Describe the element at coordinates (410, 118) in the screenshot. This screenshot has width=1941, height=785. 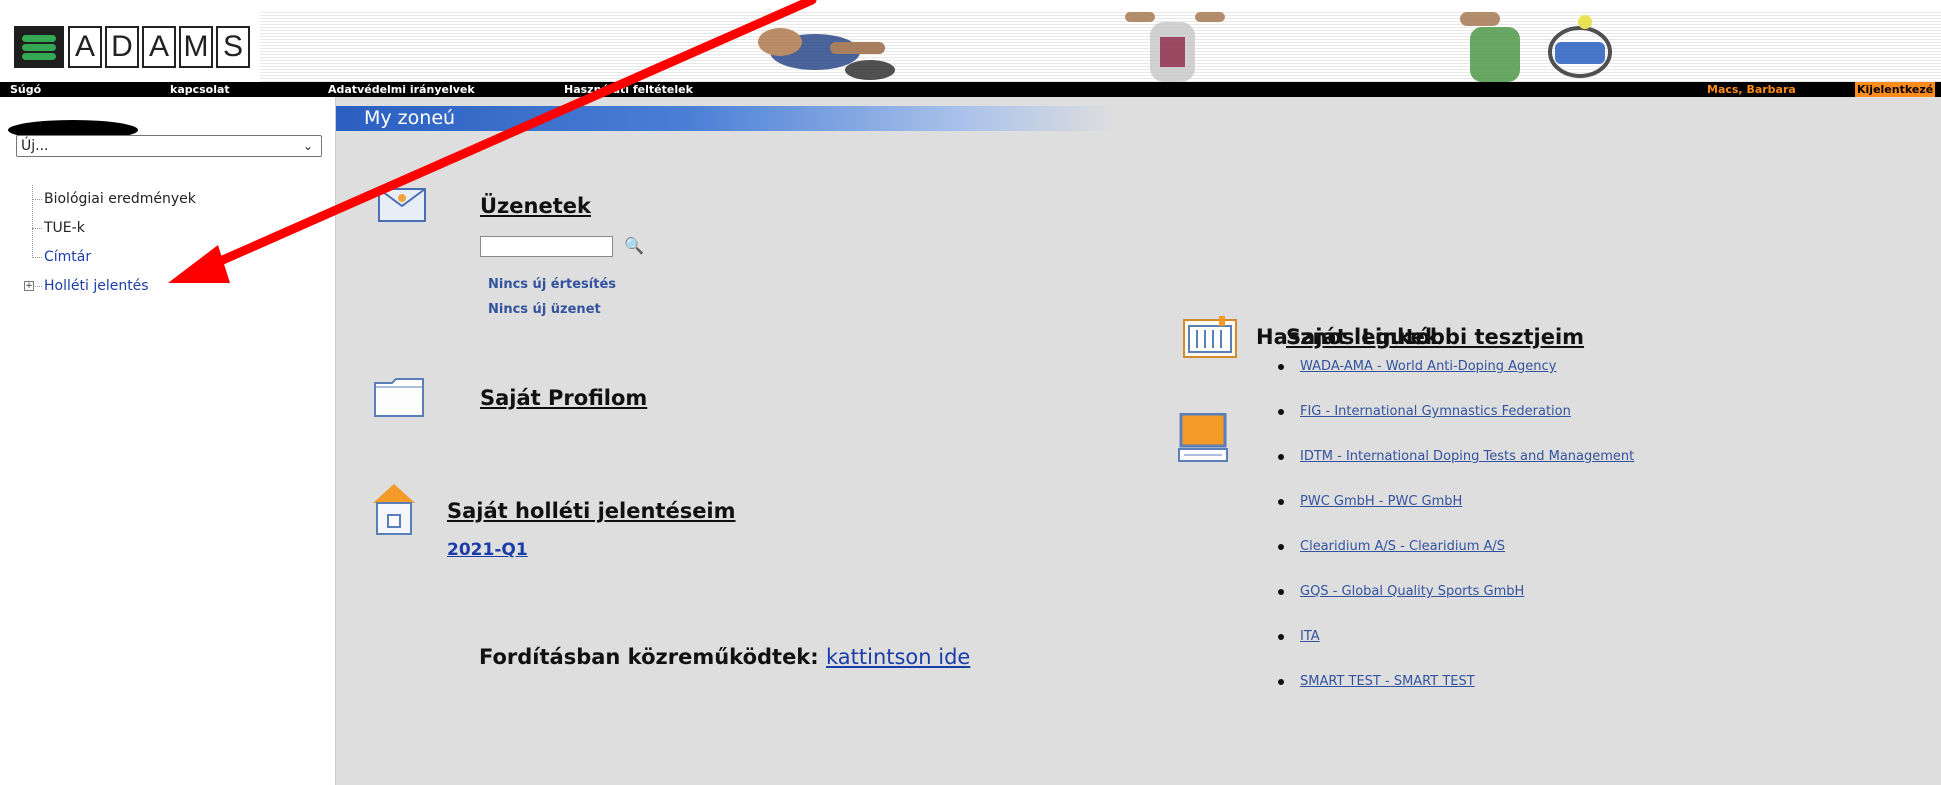
I see `page-title: My zoneú` at that location.